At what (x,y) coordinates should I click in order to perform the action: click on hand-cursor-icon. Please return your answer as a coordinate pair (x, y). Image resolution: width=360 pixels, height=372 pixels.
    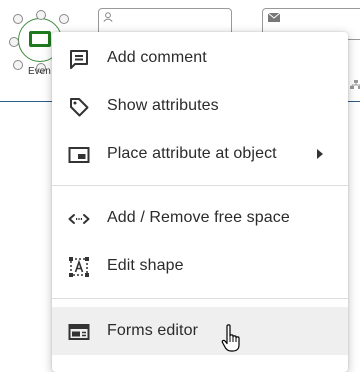
    Looking at the image, I should click on (230, 338).